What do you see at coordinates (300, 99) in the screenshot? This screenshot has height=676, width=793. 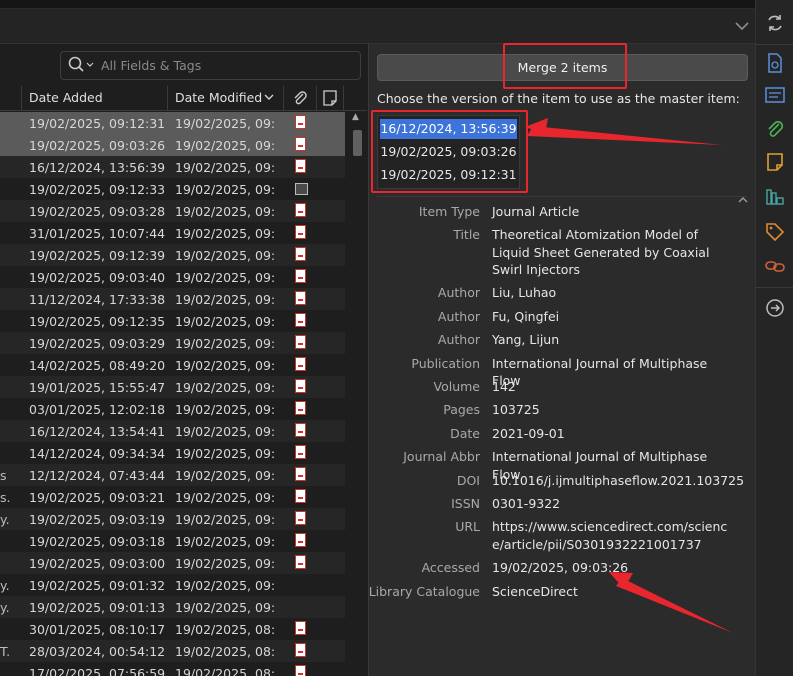 I see `attachments-column-icon` at bounding box center [300, 99].